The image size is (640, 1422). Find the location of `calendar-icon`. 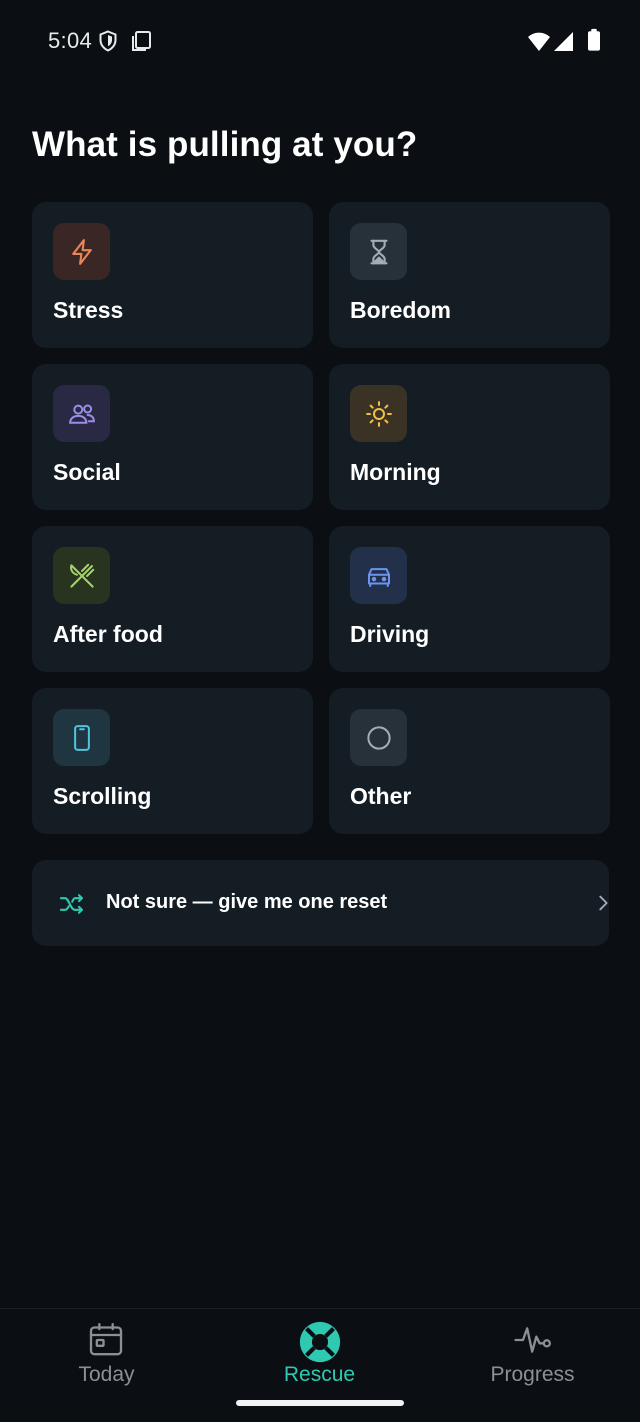

calendar-icon is located at coordinates (106, 1339).